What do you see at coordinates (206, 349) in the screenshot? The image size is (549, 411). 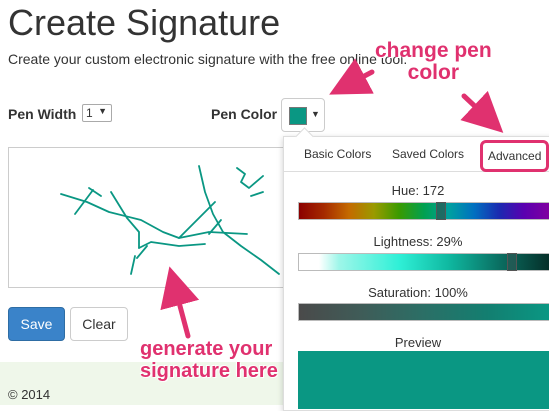 I see `annotation-sig-line1: generate your` at bounding box center [206, 349].